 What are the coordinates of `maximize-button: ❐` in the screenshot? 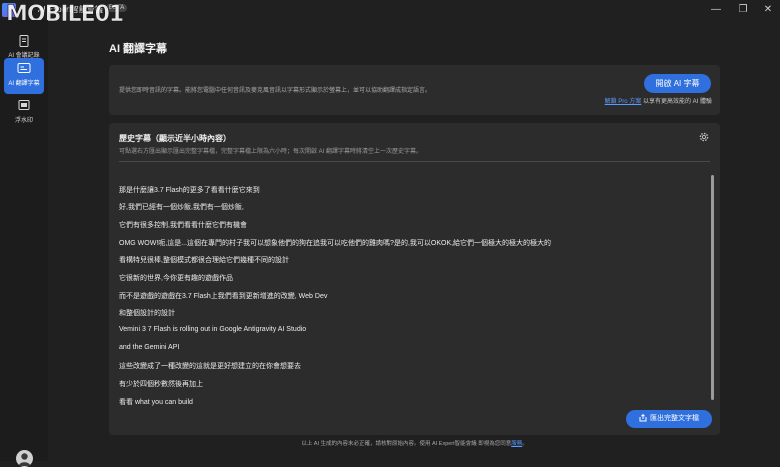 It's located at (743, 10).